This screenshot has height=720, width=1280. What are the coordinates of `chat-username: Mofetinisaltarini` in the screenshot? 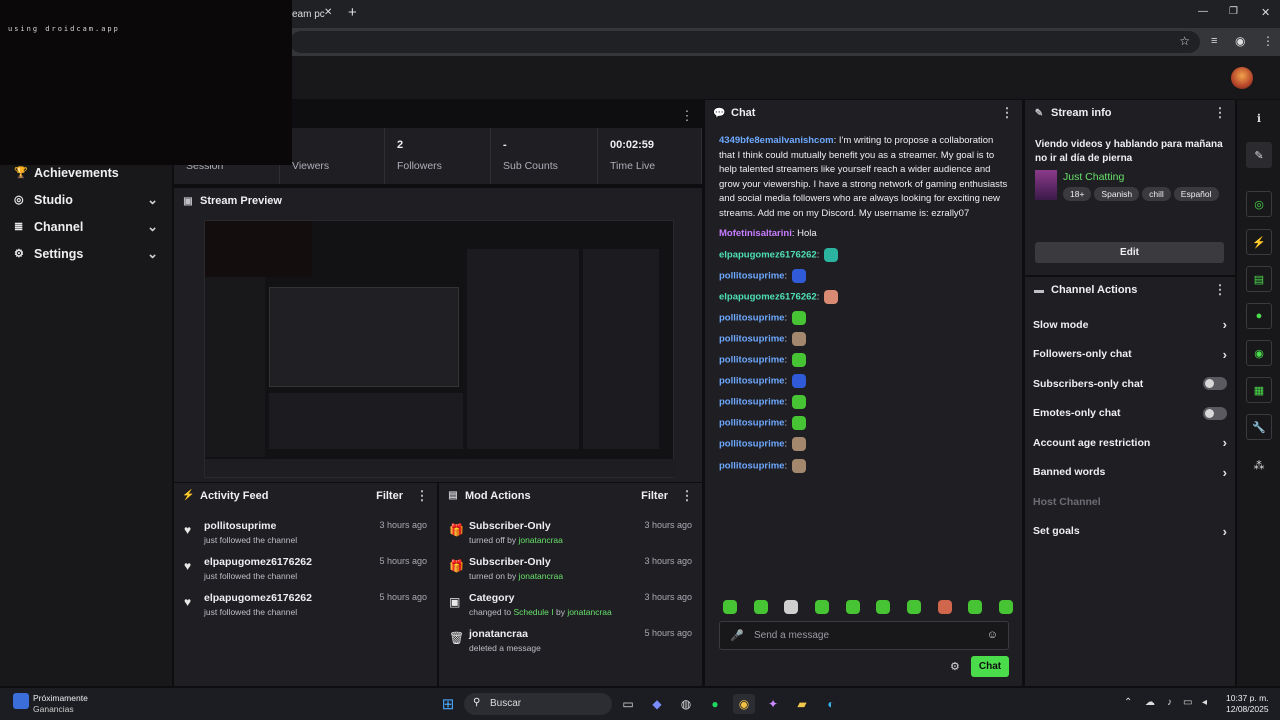 It's located at (755, 233).